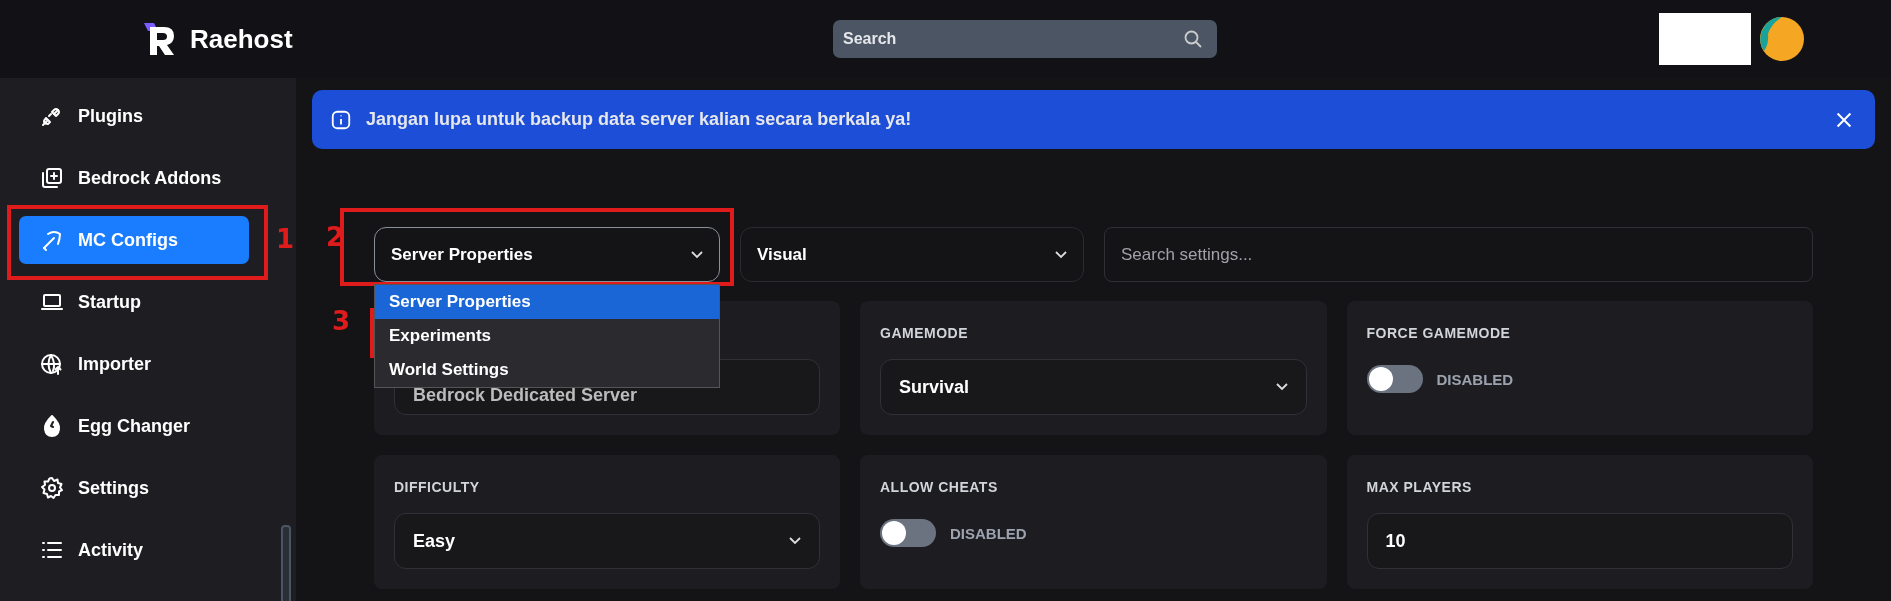  What do you see at coordinates (437, 487) in the screenshot?
I see `setting-label: DIFFICULTY` at bounding box center [437, 487].